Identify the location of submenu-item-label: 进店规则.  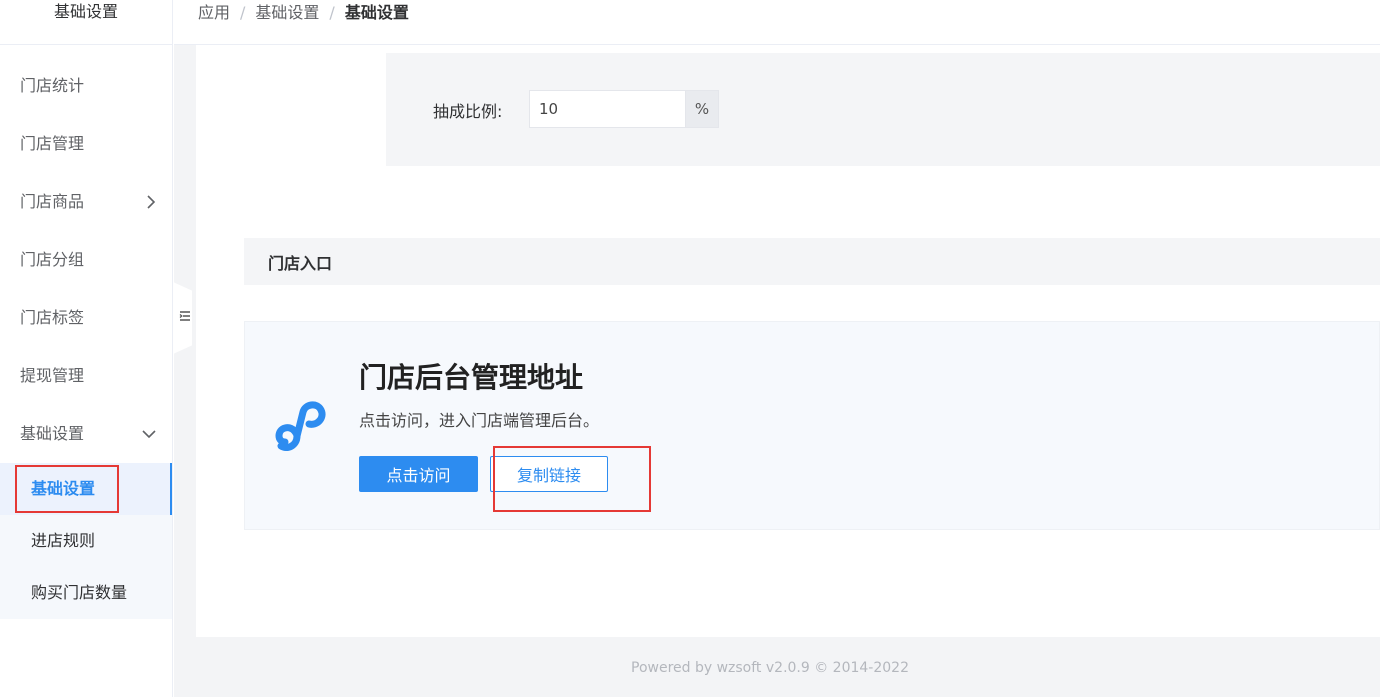
(63, 540).